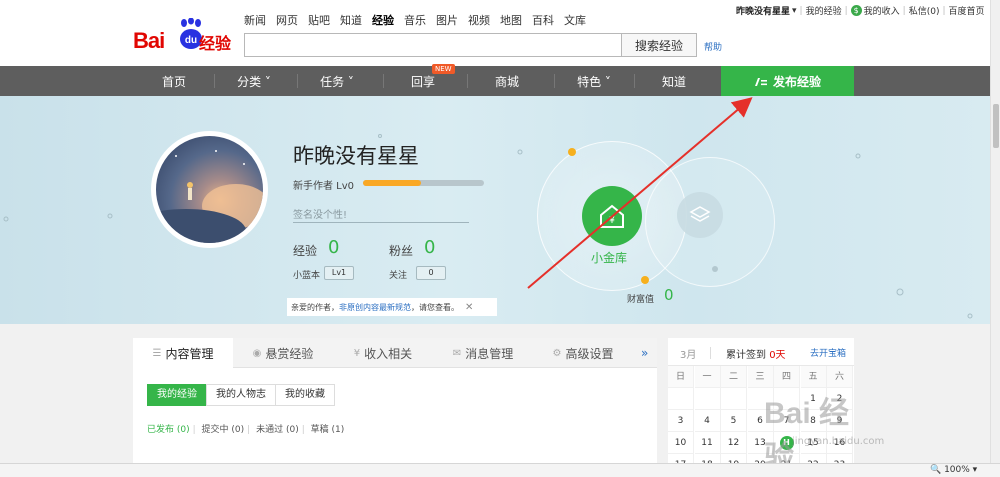 The height and width of the screenshot is (477, 1000). Describe the element at coordinates (760, 443) in the screenshot. I see `calendar-day: 13` at that location.